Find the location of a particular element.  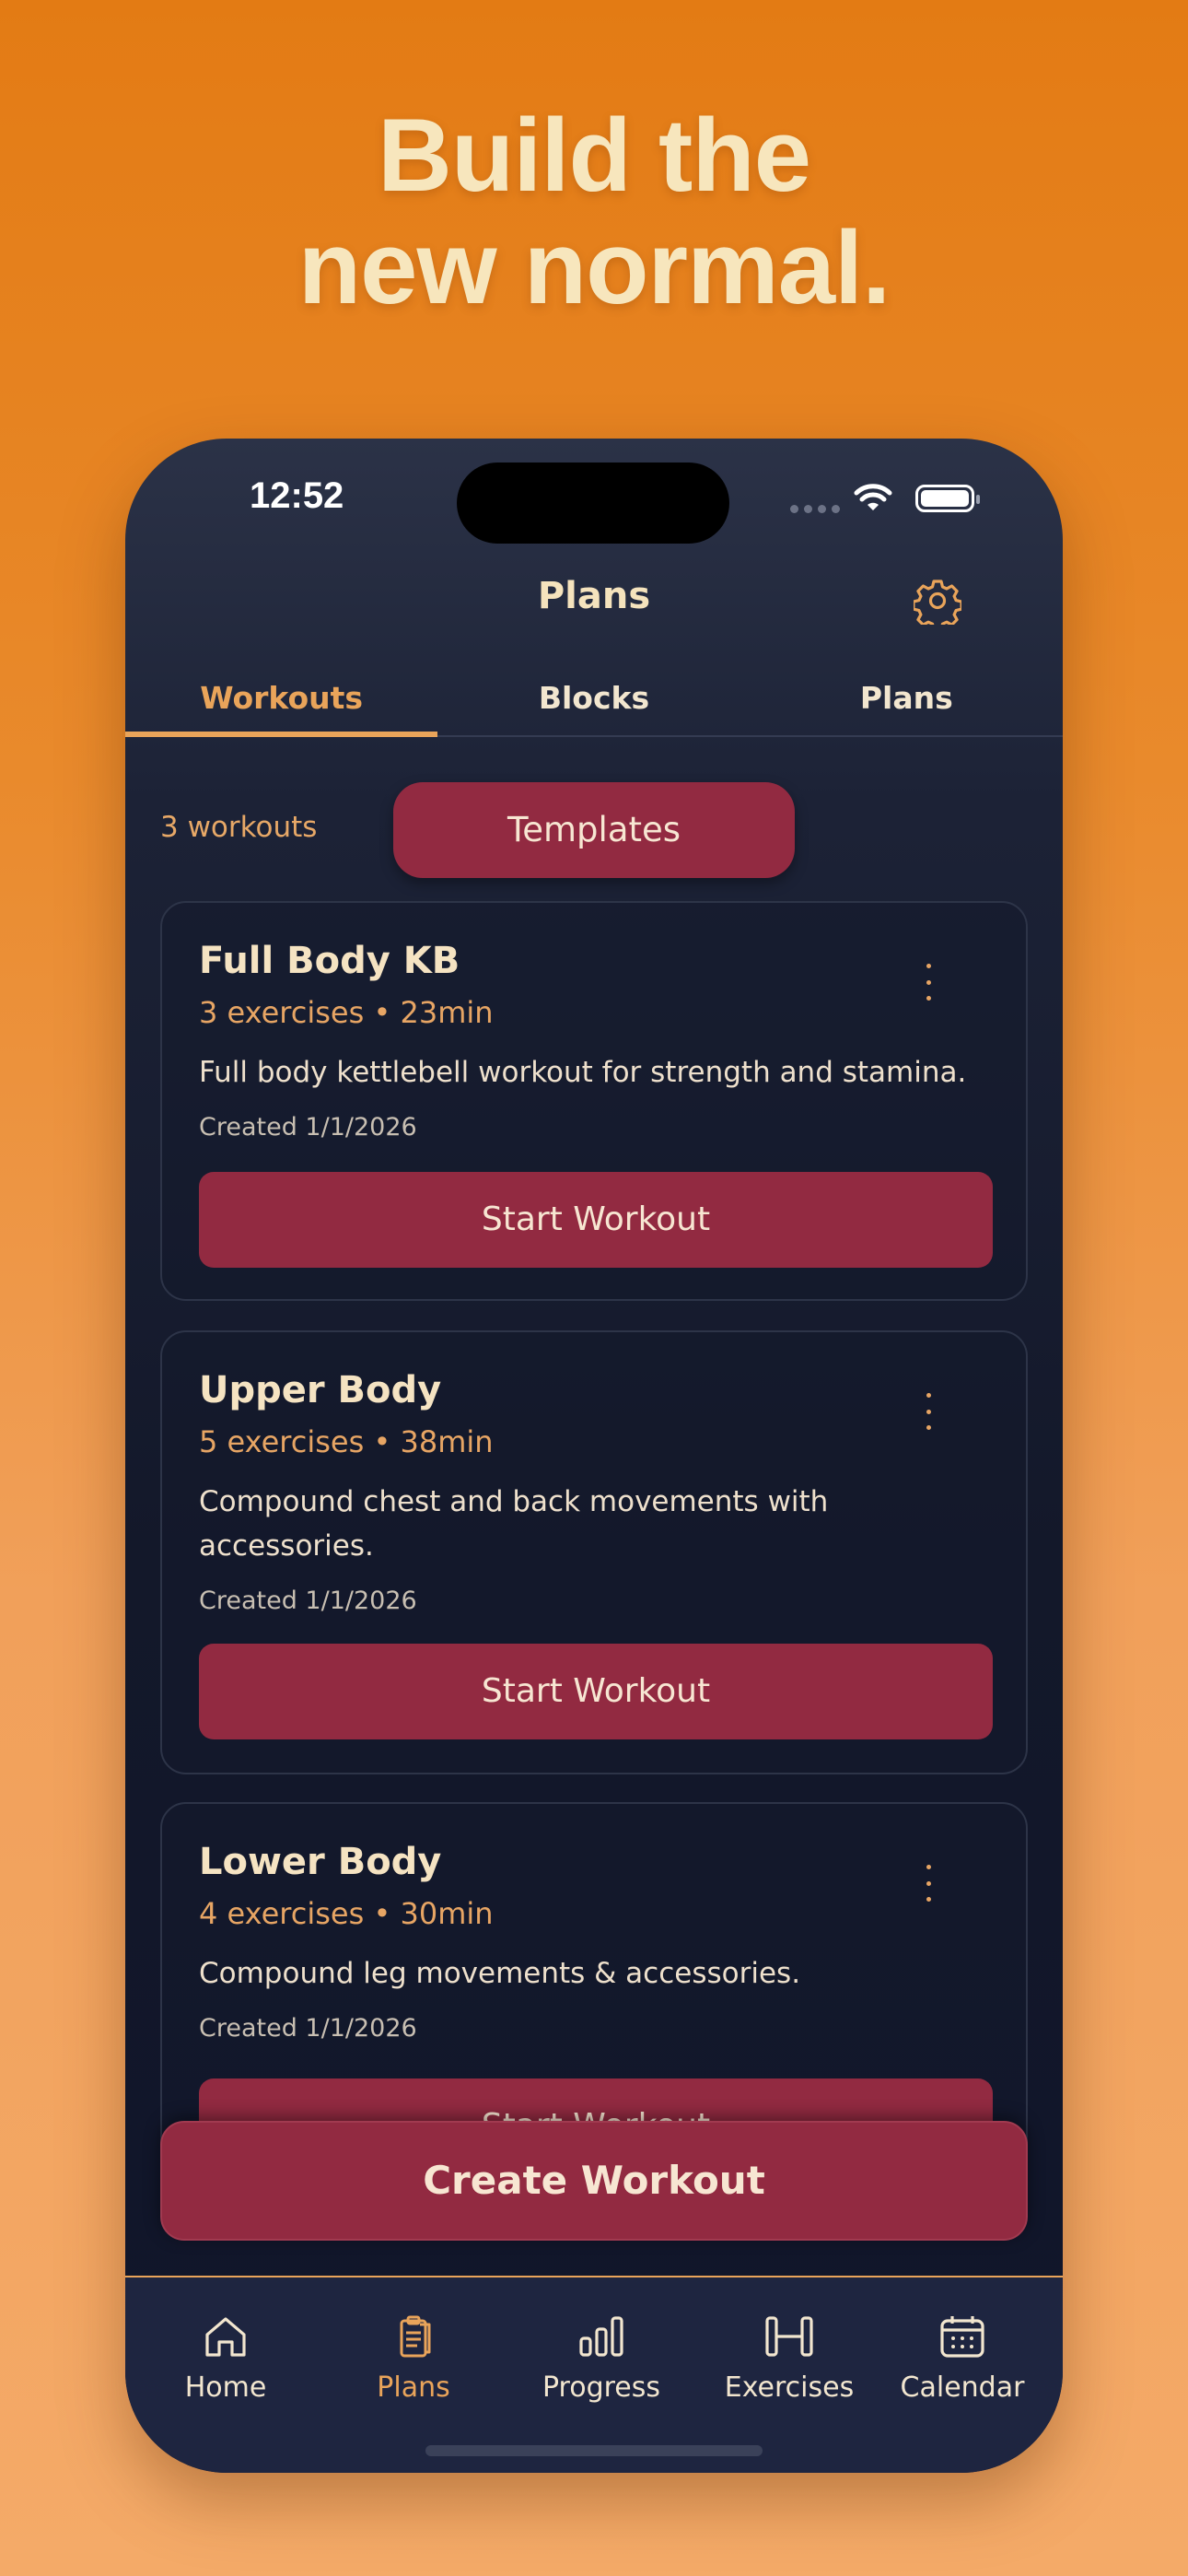

workout-meta: 4 exercises • 30min is located at coordinates (346, 1913).